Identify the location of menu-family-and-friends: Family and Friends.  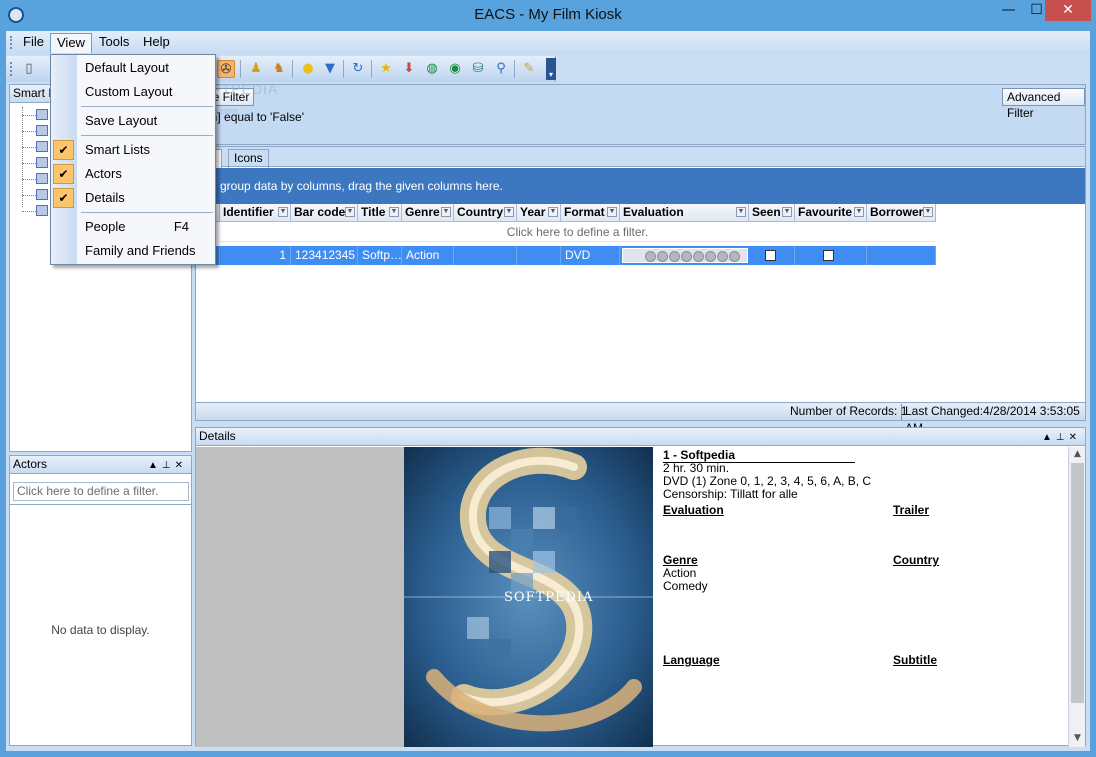
(133, 251).